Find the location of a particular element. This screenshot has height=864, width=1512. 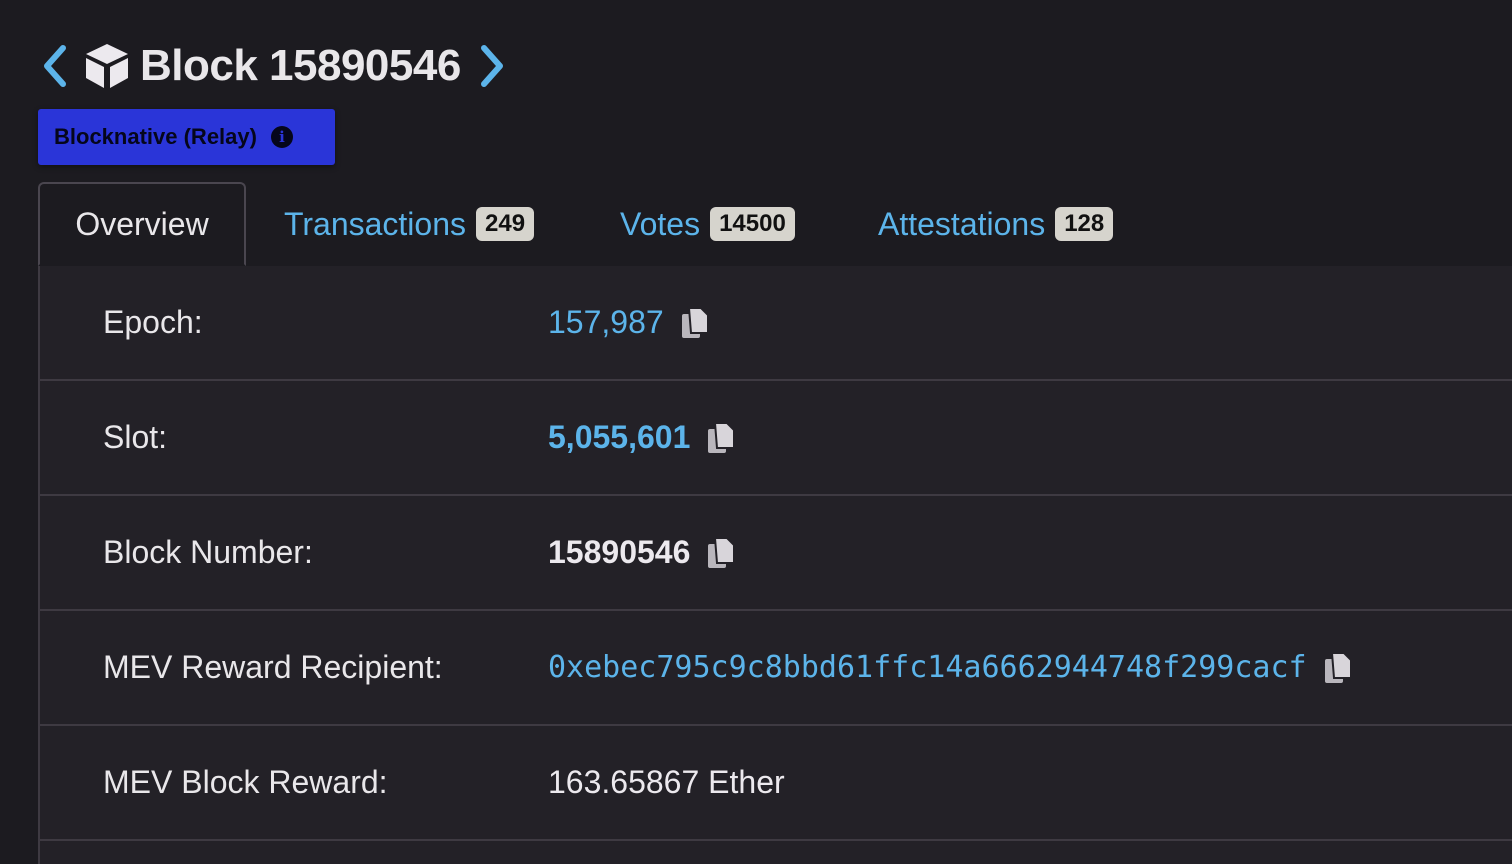

previous-block-button is located at coordinates (55, 66).